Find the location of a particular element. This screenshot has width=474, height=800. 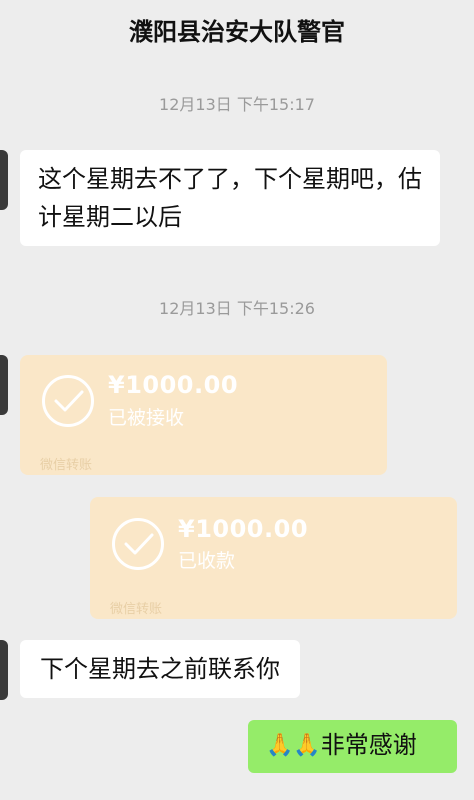

transfer-status: 已被接收 is located at coordinates (146, 418).